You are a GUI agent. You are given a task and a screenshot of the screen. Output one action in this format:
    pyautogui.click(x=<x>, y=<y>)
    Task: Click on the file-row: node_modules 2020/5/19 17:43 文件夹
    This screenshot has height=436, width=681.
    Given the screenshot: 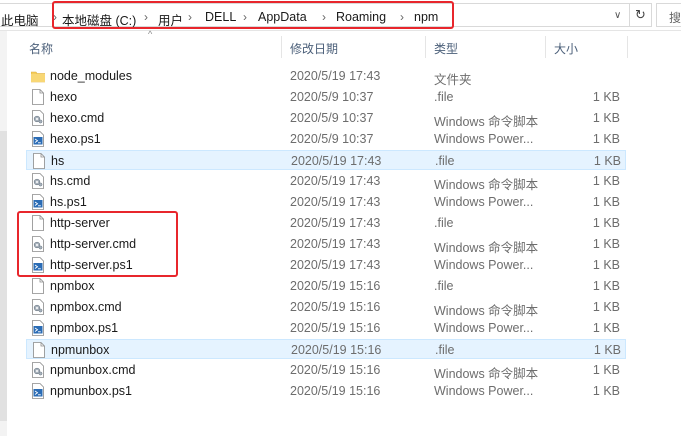 What is the action you would take?
    pyautogui.click(x=326, y=76)
    